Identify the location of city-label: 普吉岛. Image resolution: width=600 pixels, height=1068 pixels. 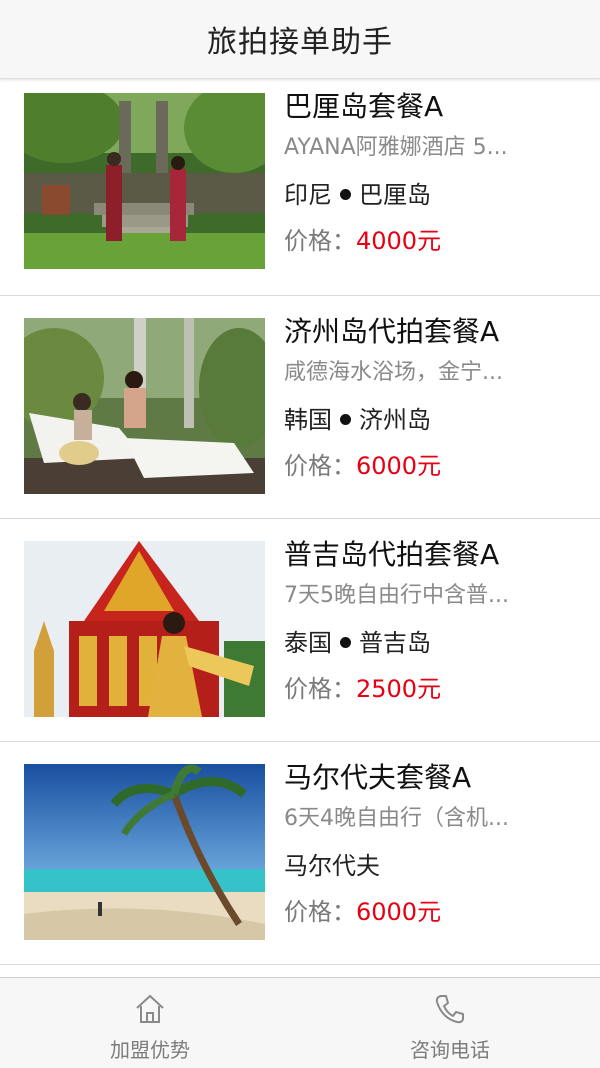
(395, 643).